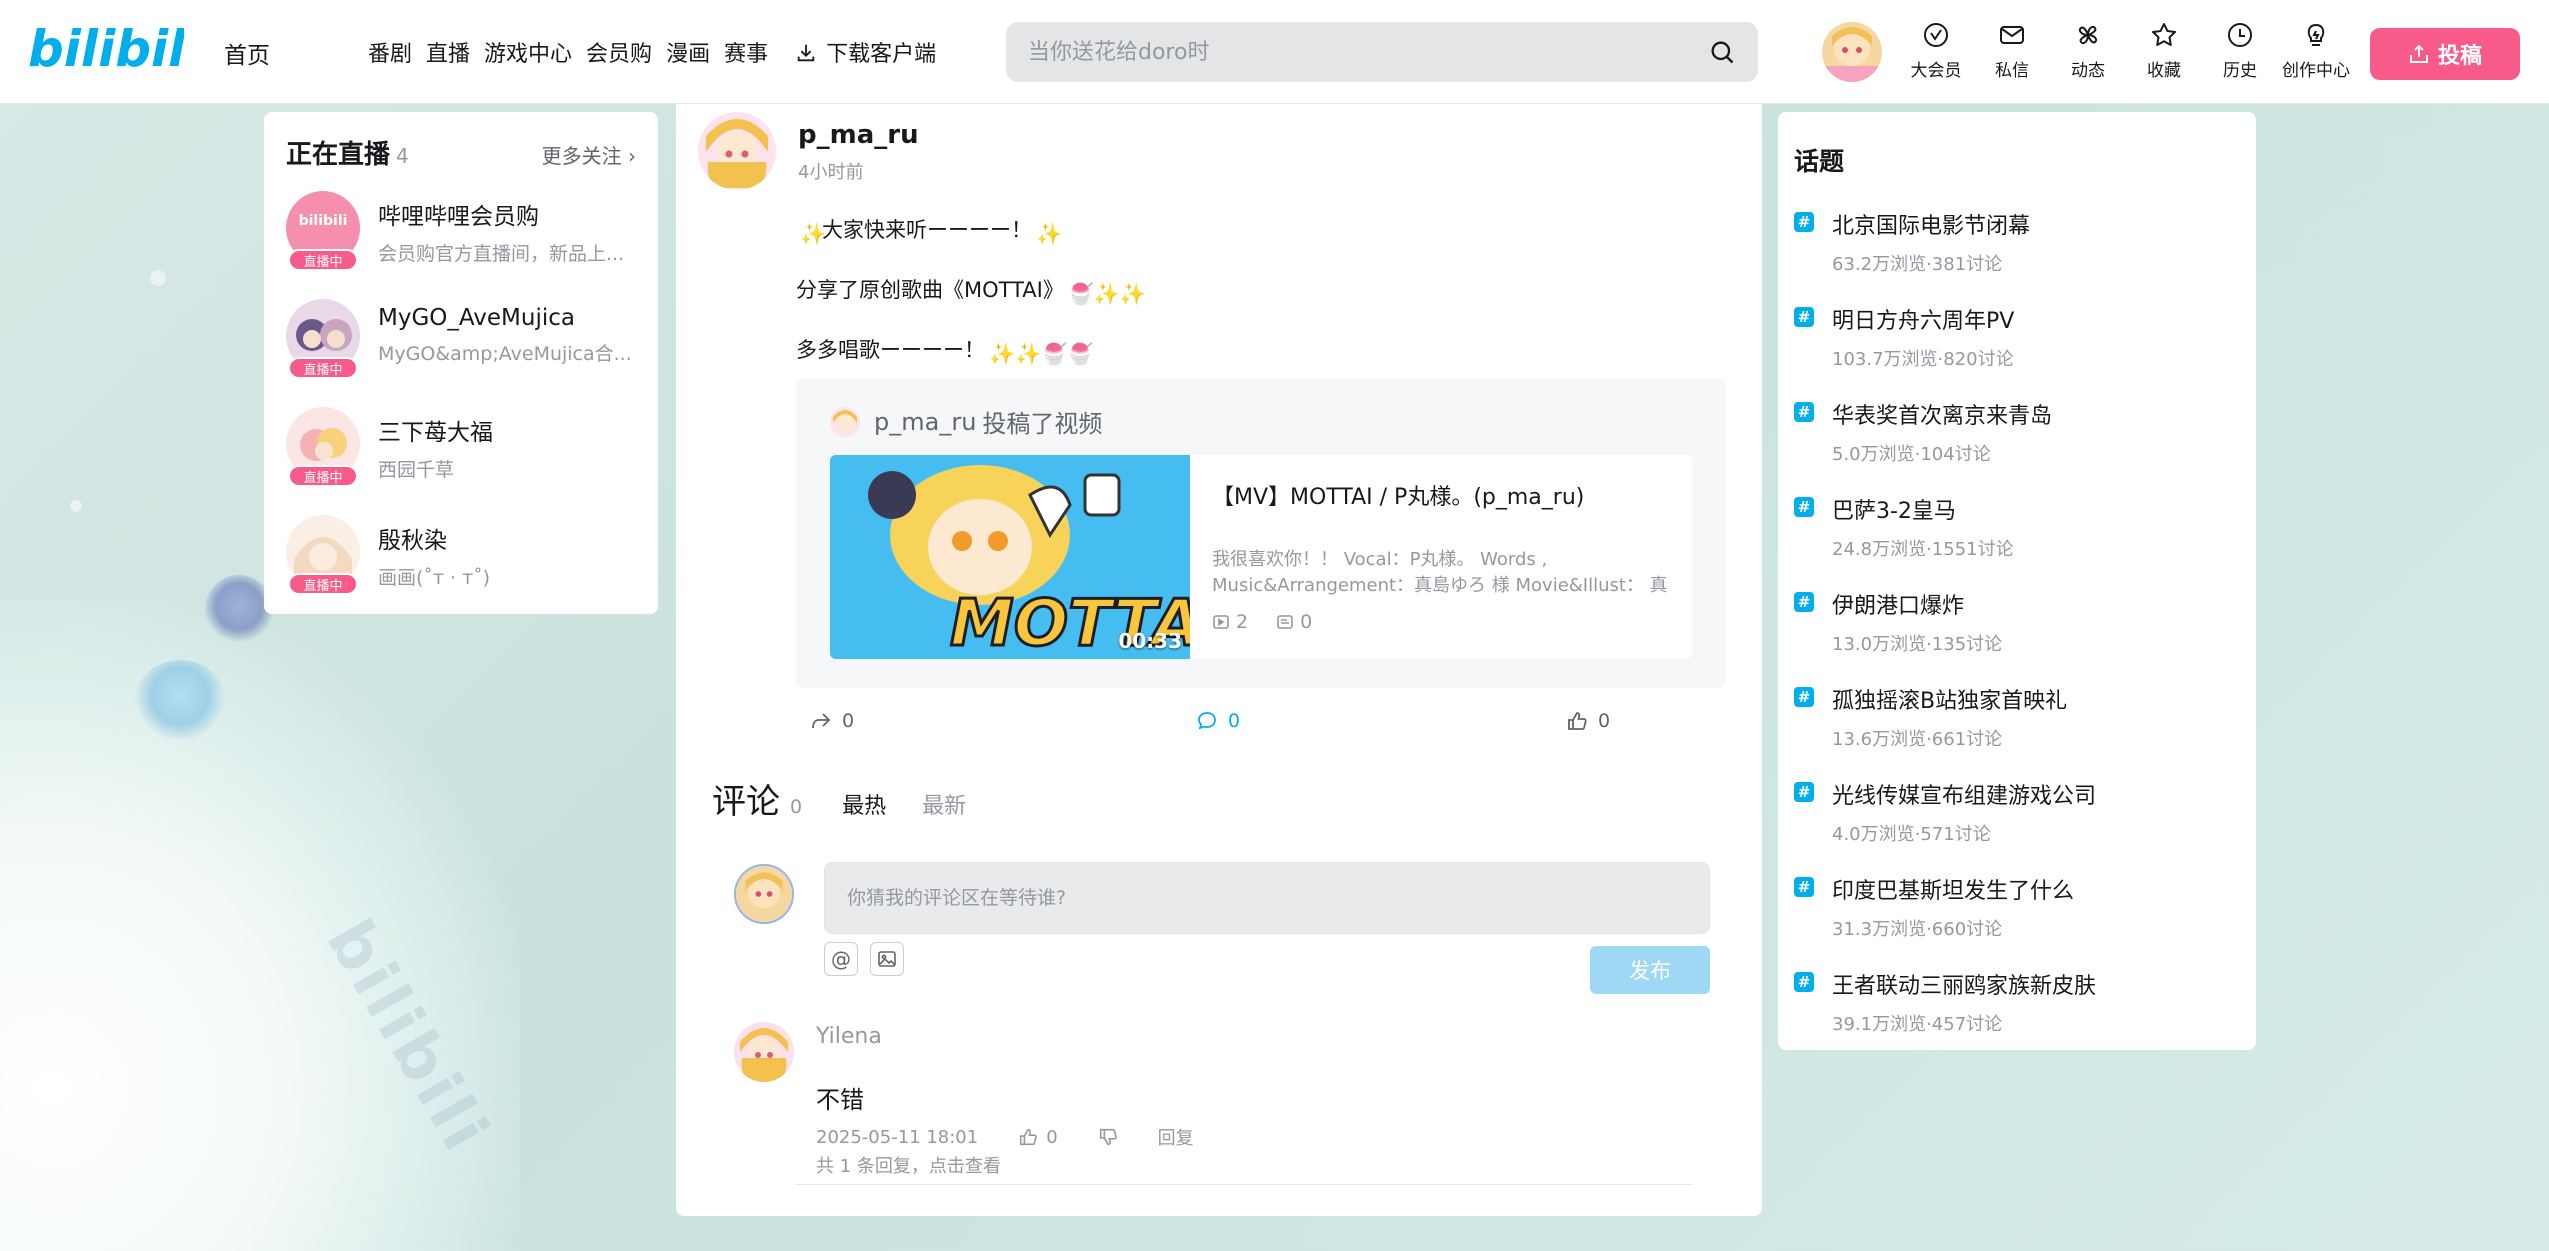 This screenshot has height=1251, width=2549. Describe the element at coordinates (1150, 641) in the screenshot. I see `video-duration: 00:33` at that location.